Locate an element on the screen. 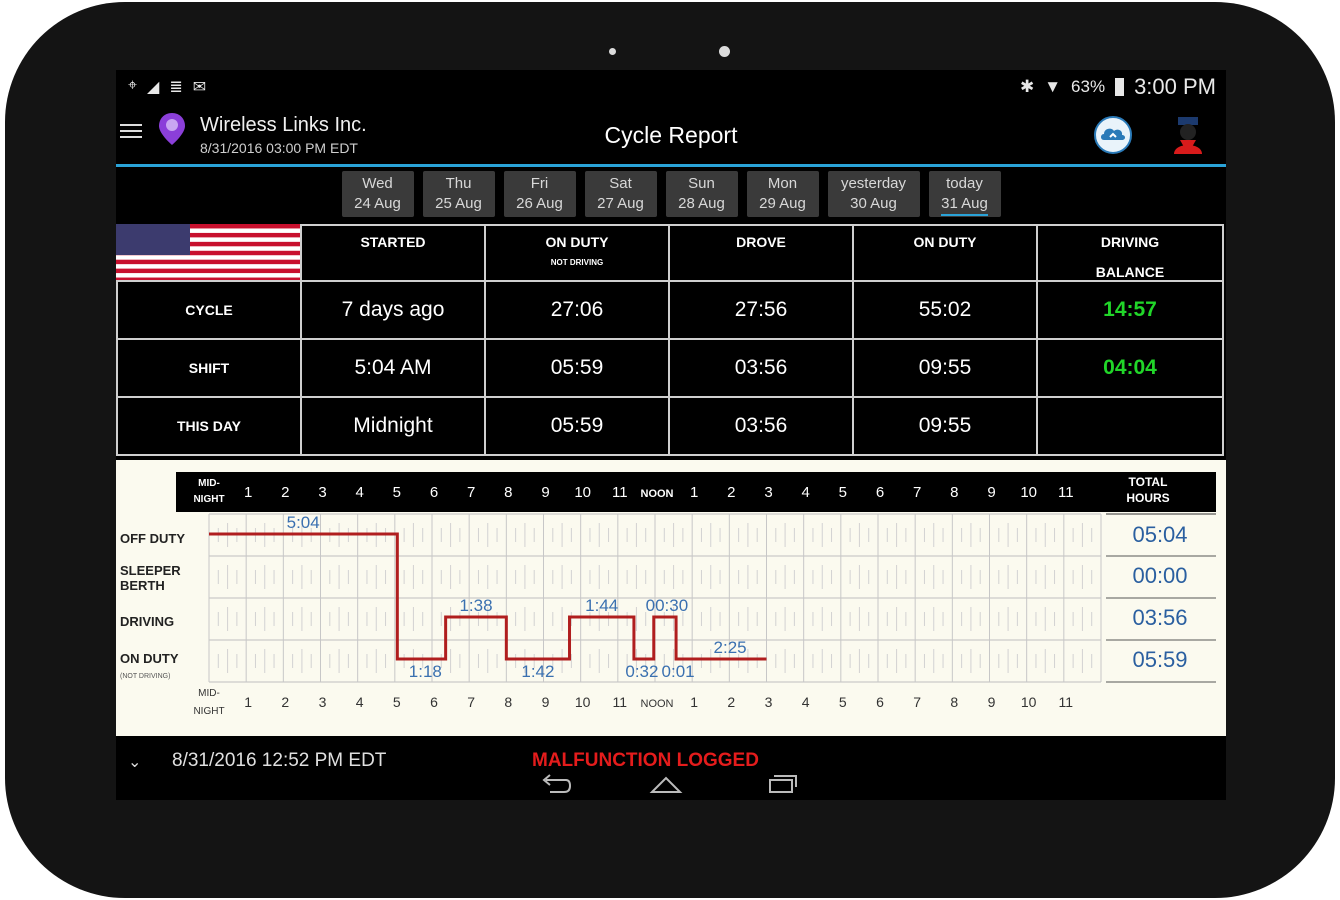 The image size is (1340, 900). tab-day-thu: Thu 25 Aug is located at coordinates (458, 194).